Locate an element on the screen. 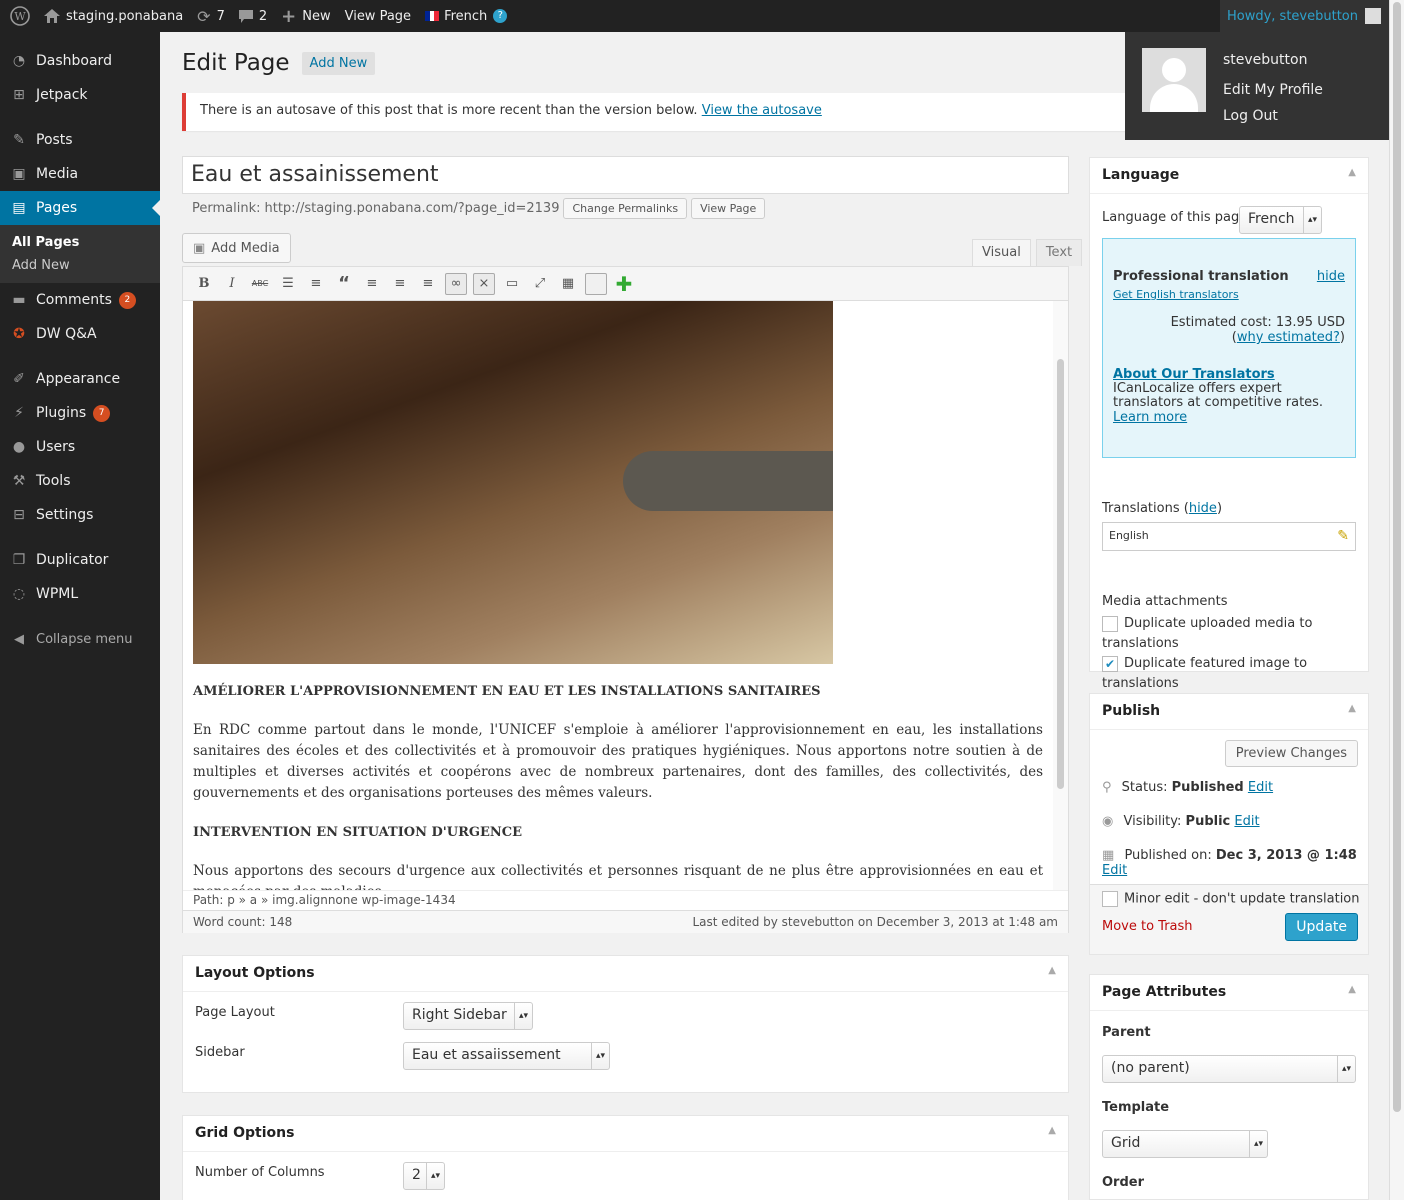 This screenshot has width=1404, height=1200. preview-changes-button: Preview Changes is located at coordinates (1291, 753).